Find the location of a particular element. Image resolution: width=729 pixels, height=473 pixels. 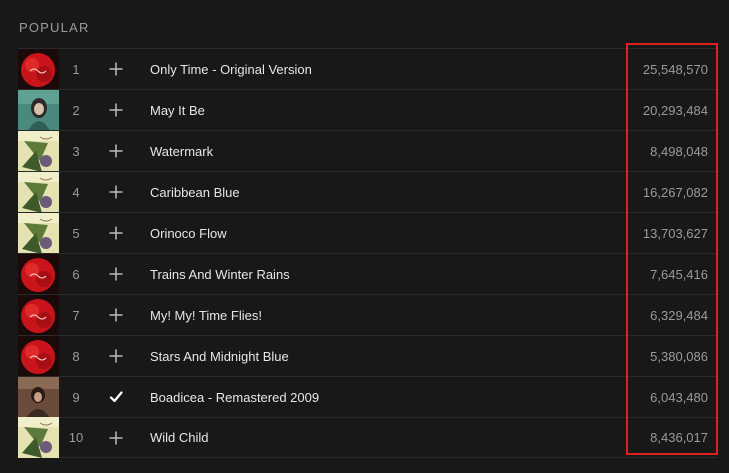

track-row: 3 Watermark 8,498,048 is located at coordinates (368, 151).